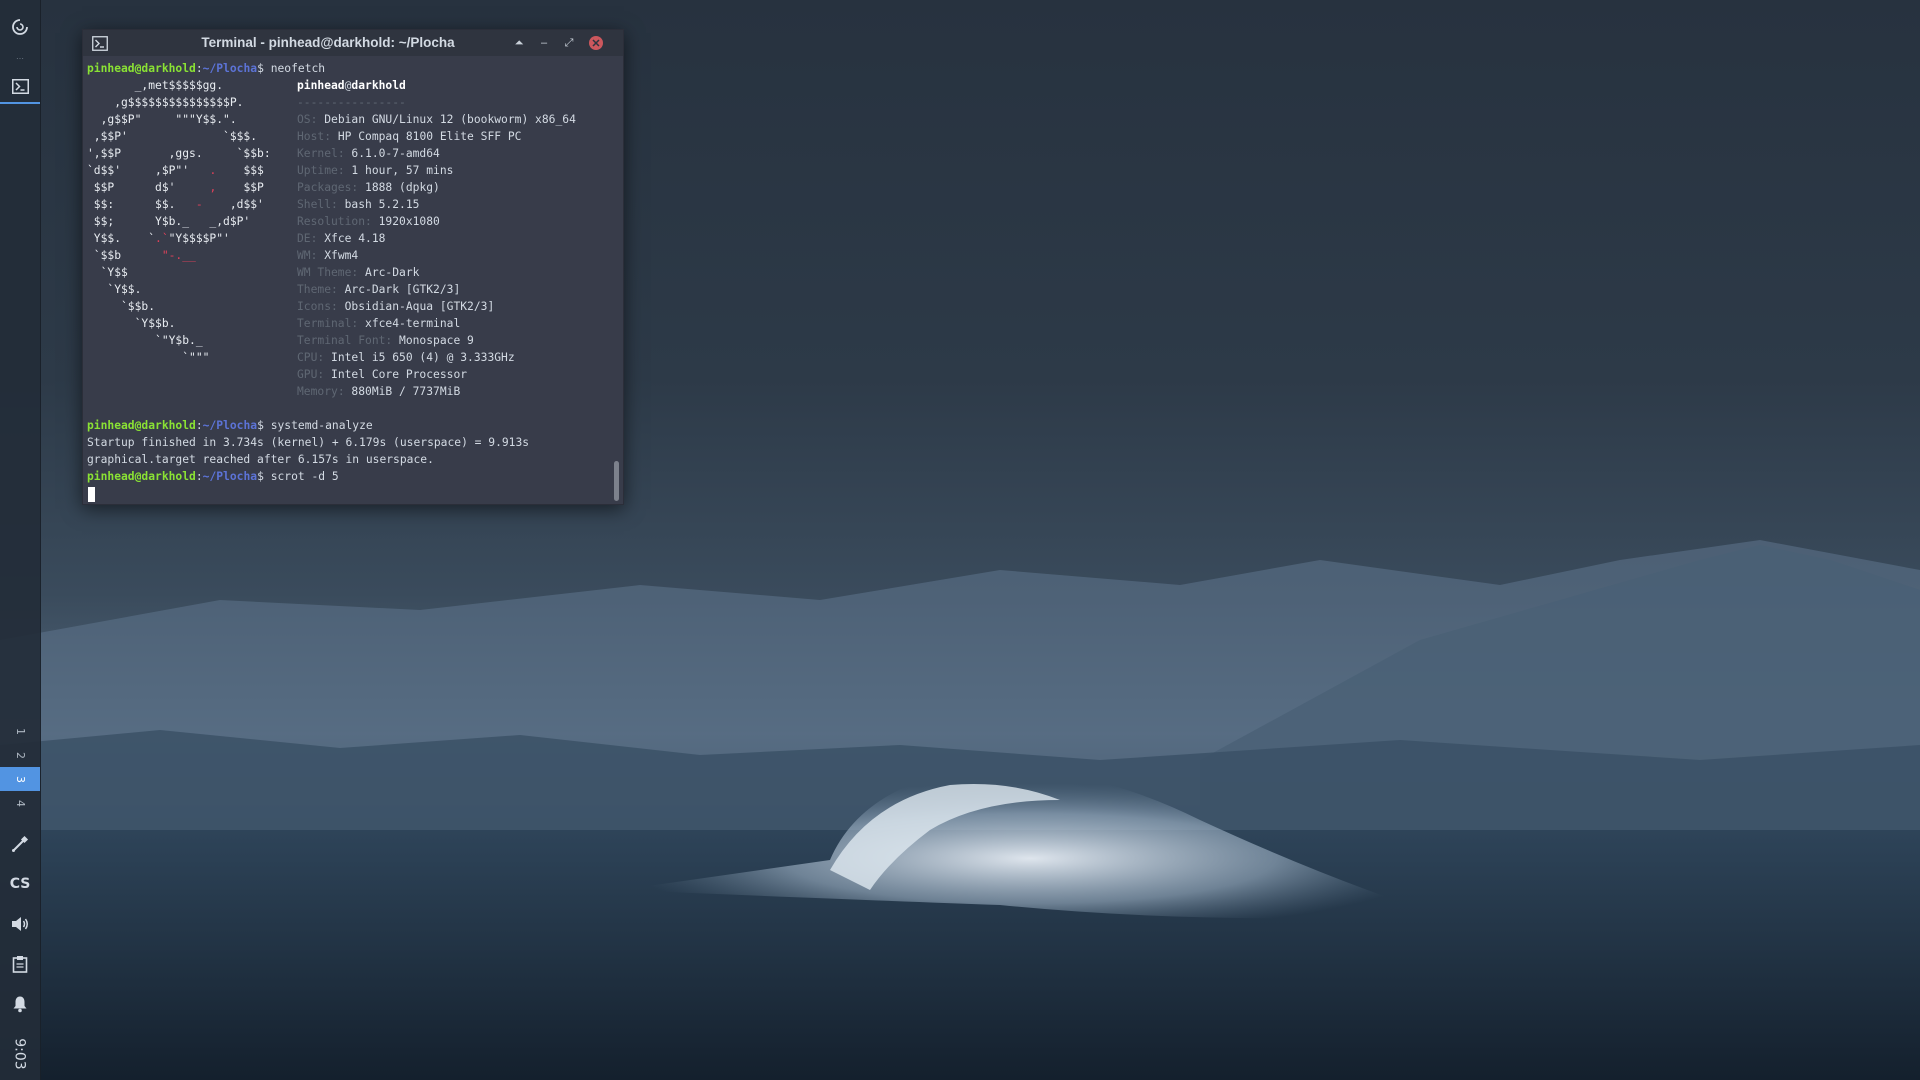 The width and height of the screenshot is (1920, 1080). I want to click on neofetch-header: pinhead@darkhold, so click(351, 85).